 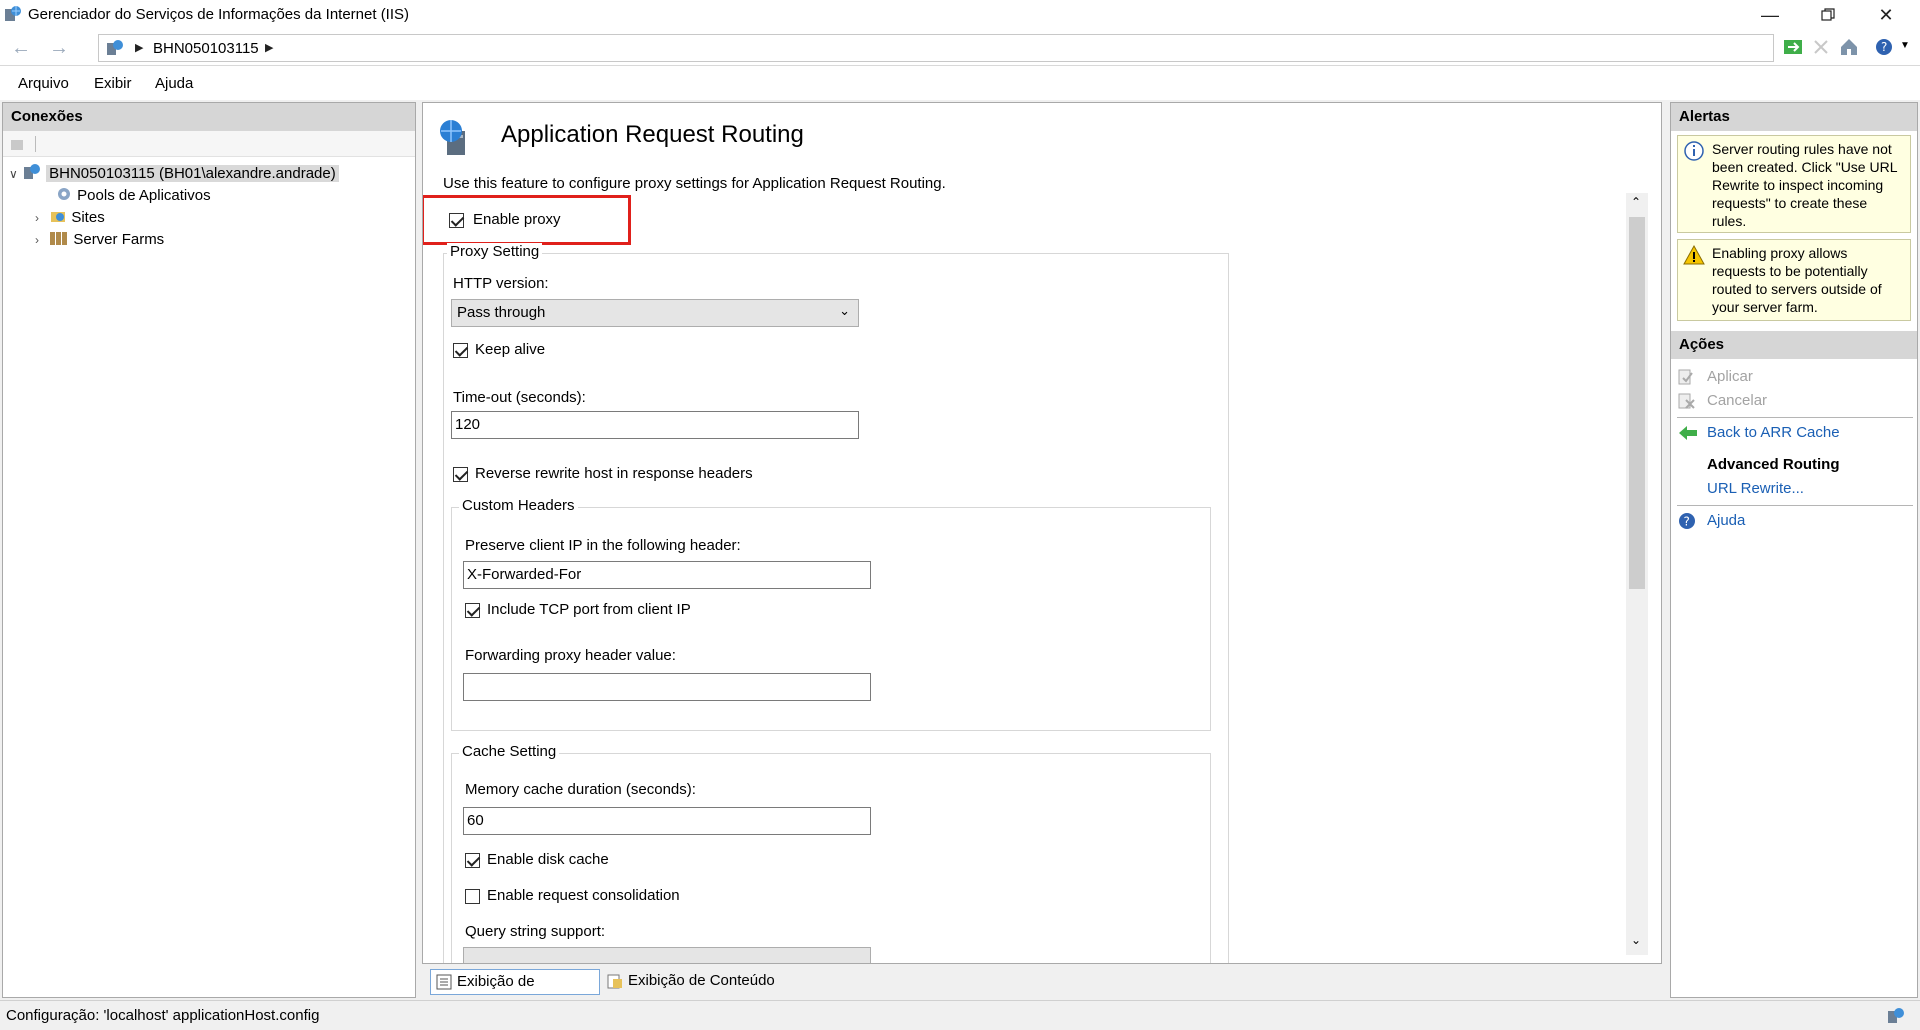 What do you see at coordinates (1821, 47) in the screenshot?
I see `stop-icon` at bounding box center [1821, 47].